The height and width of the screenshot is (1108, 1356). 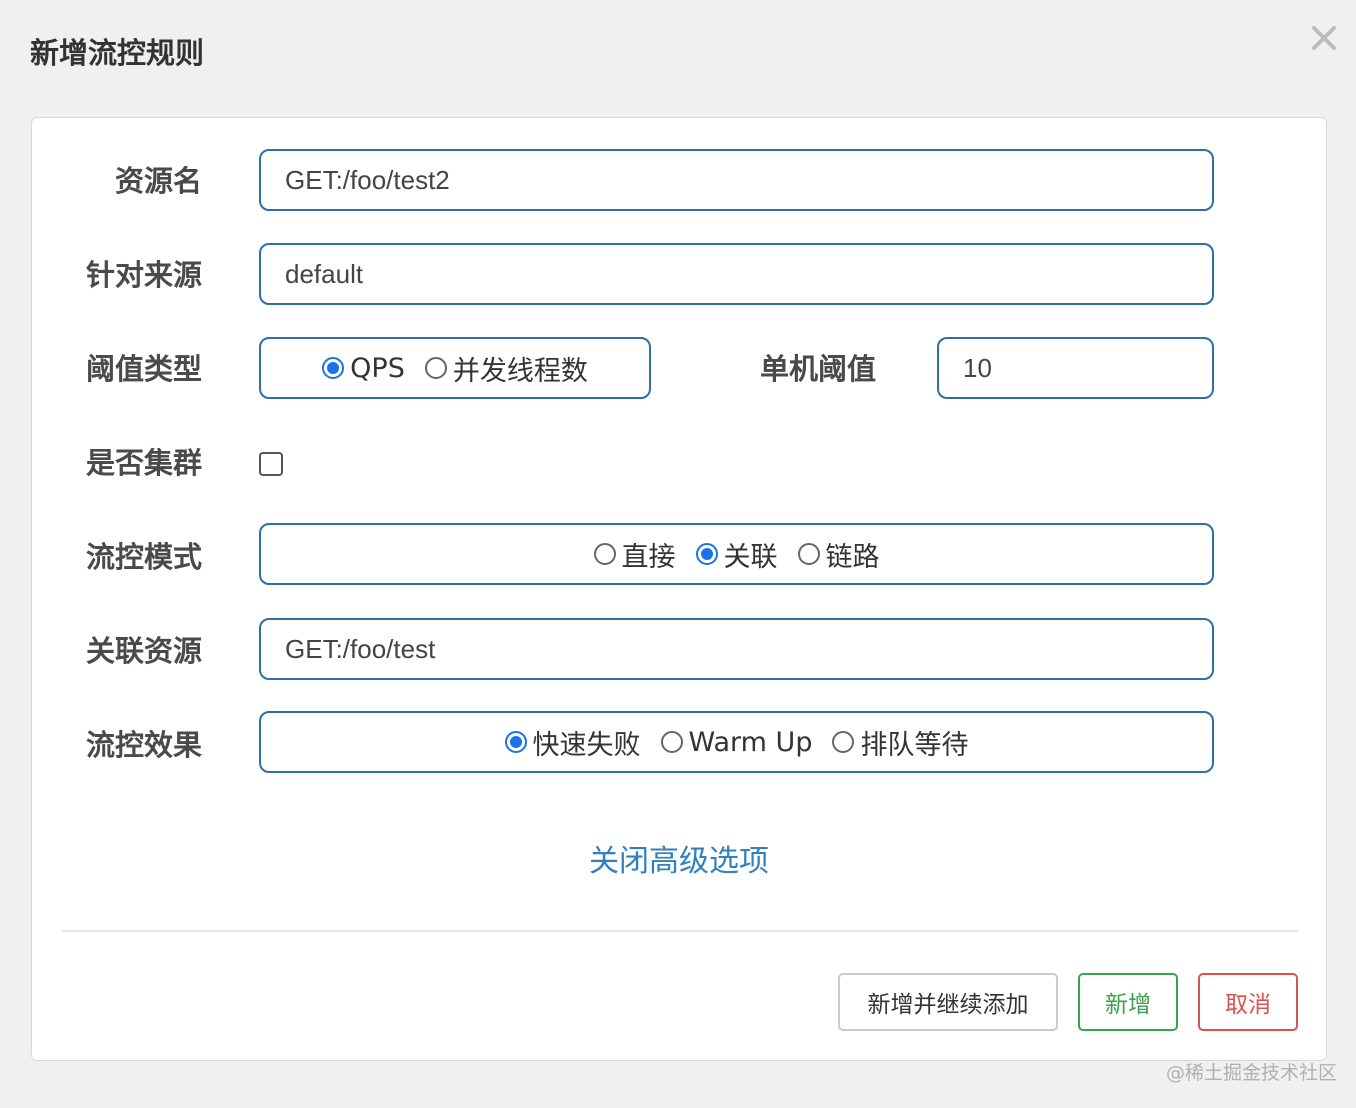 I want to click on single-threshold-input, so click(x=1075, y=368).